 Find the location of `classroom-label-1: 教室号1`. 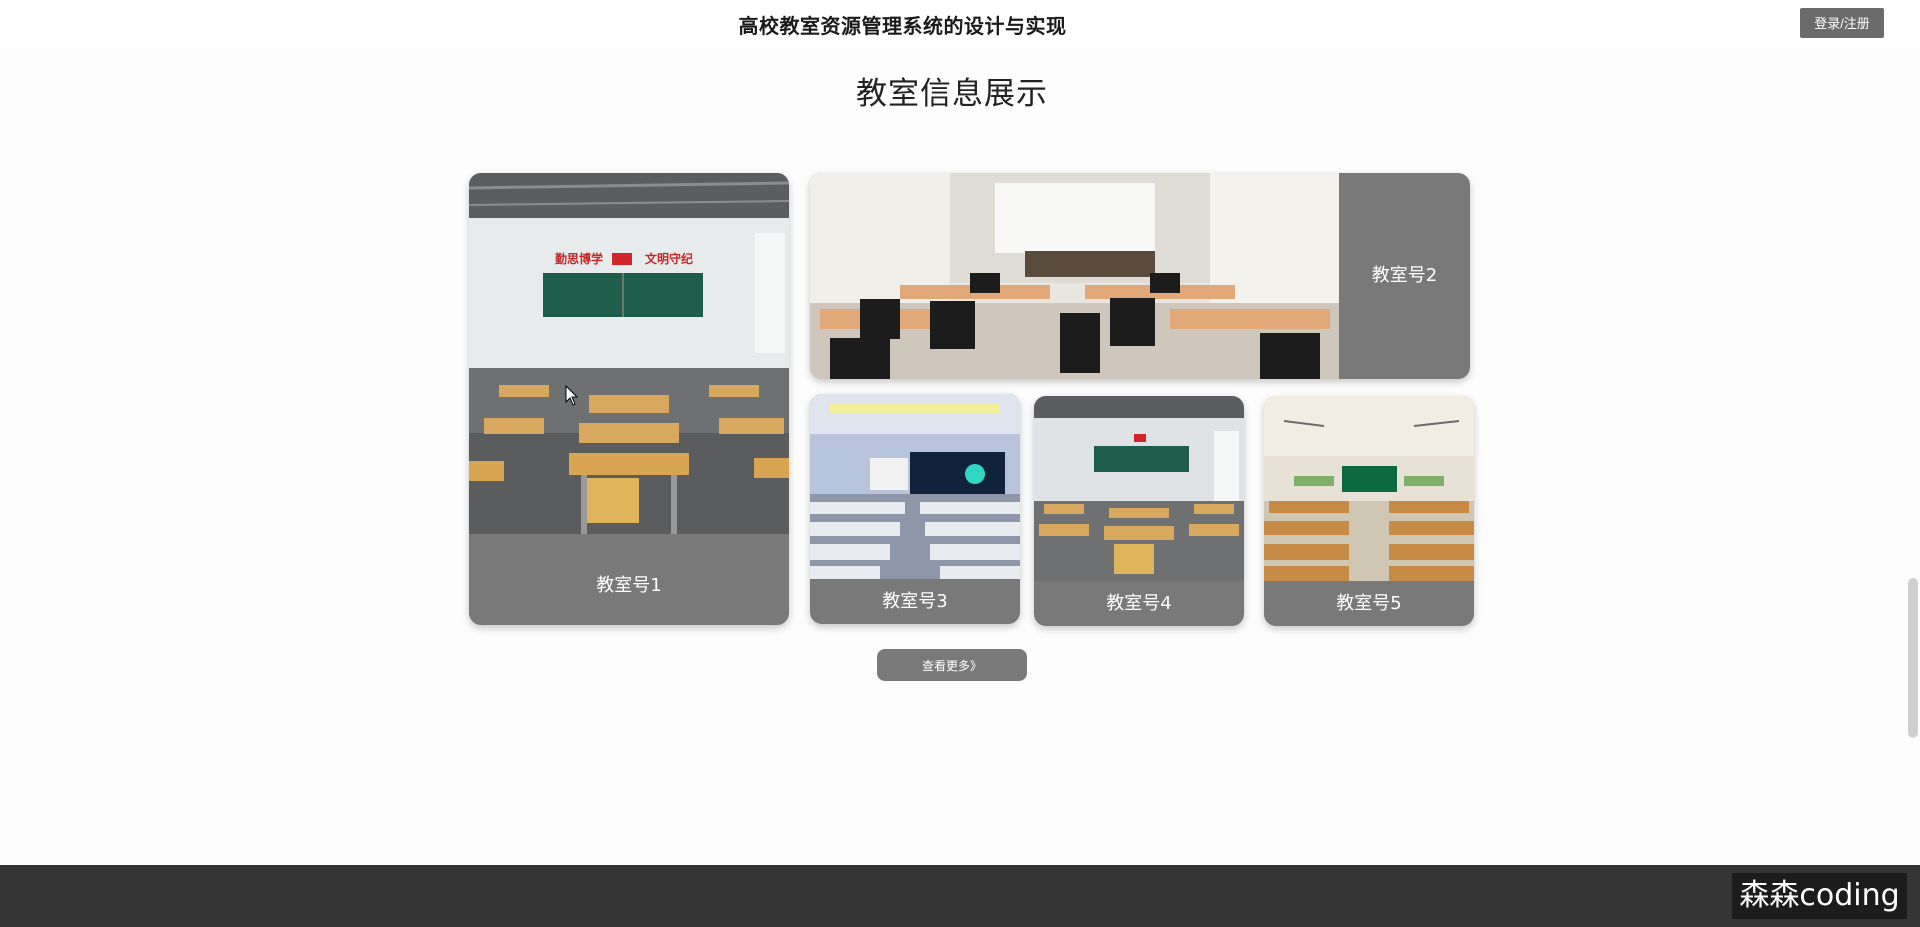

classroom-label-1: 教室号1 is located at coordinates (629, 585).